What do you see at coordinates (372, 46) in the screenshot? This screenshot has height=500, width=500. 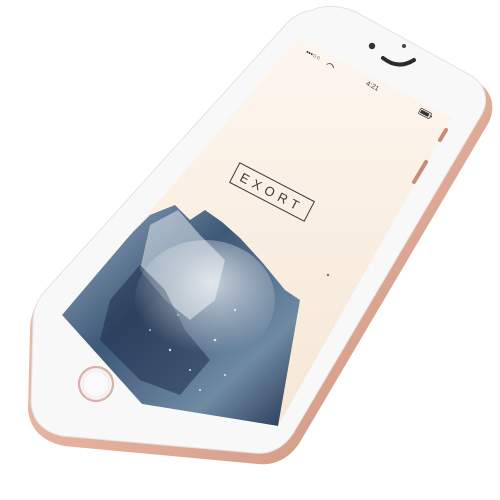 I see `camera-icon` at bounding box center [372, 46].